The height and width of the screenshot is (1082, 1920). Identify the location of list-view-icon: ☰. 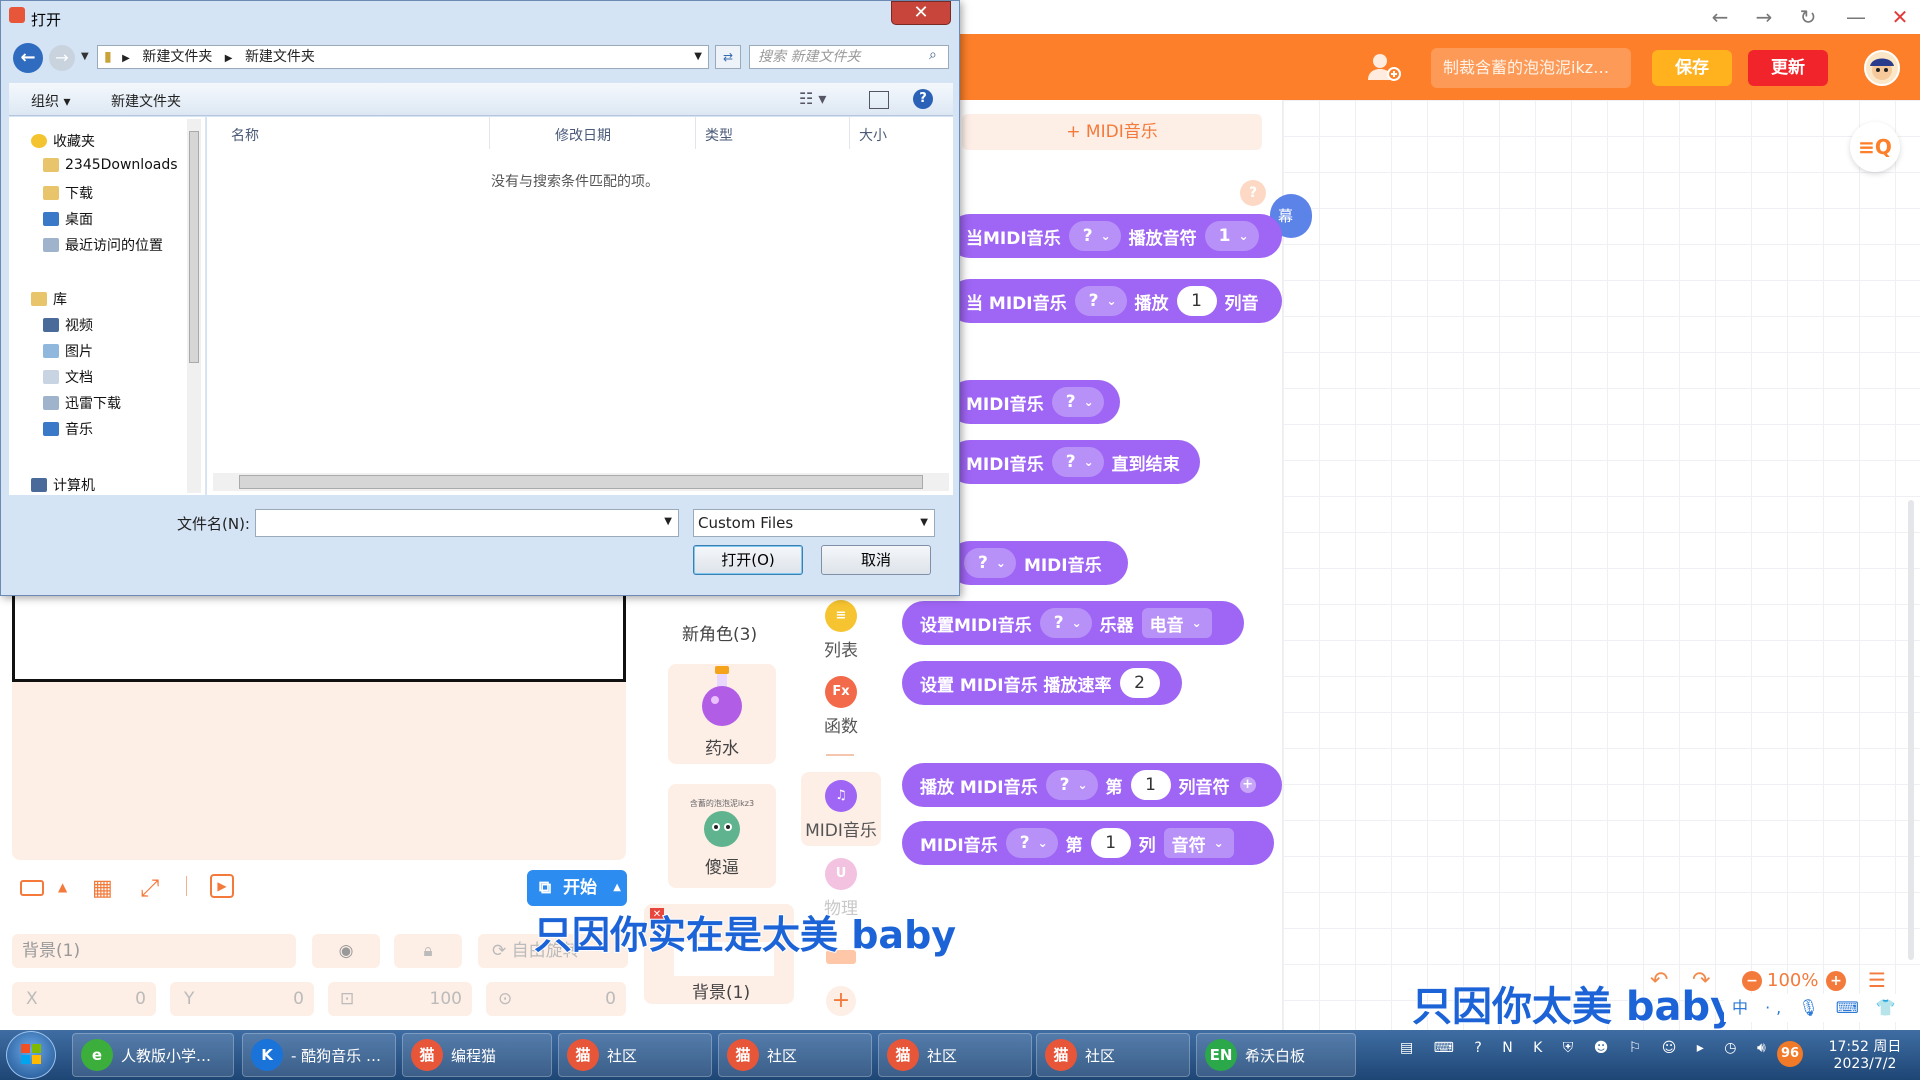
(1877, 980).